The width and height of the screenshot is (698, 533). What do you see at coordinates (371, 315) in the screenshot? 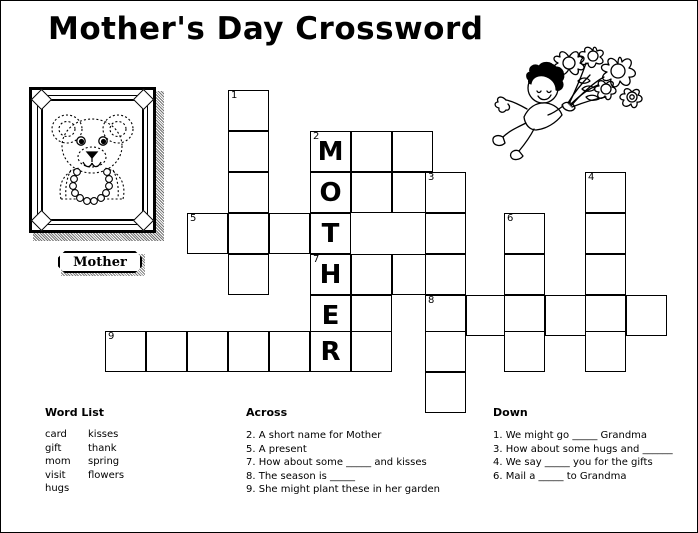
I see `cell-r5-c3` at bounding box center [371, 315].